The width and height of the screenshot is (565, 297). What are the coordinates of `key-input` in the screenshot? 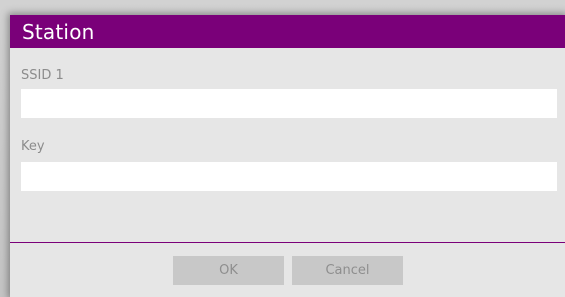 It's located at (289, 176).